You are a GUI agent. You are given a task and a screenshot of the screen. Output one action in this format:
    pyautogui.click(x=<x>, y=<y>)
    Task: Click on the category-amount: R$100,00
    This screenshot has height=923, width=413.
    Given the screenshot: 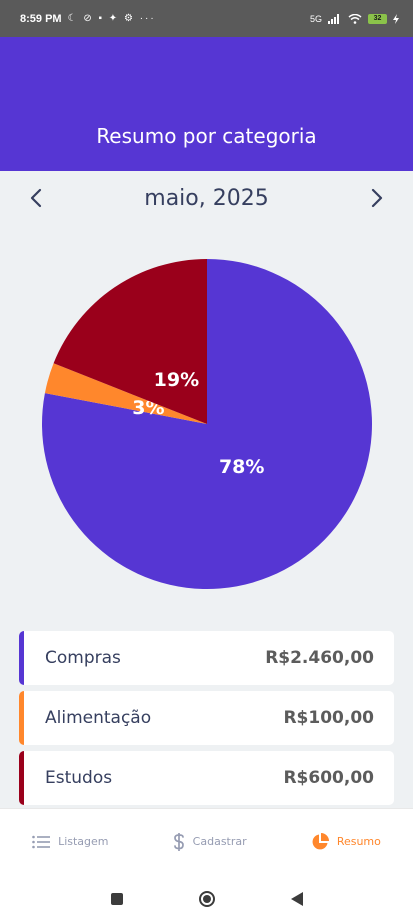 What is the action you would take?
    pyautogui.click(x=328, y=718)
    